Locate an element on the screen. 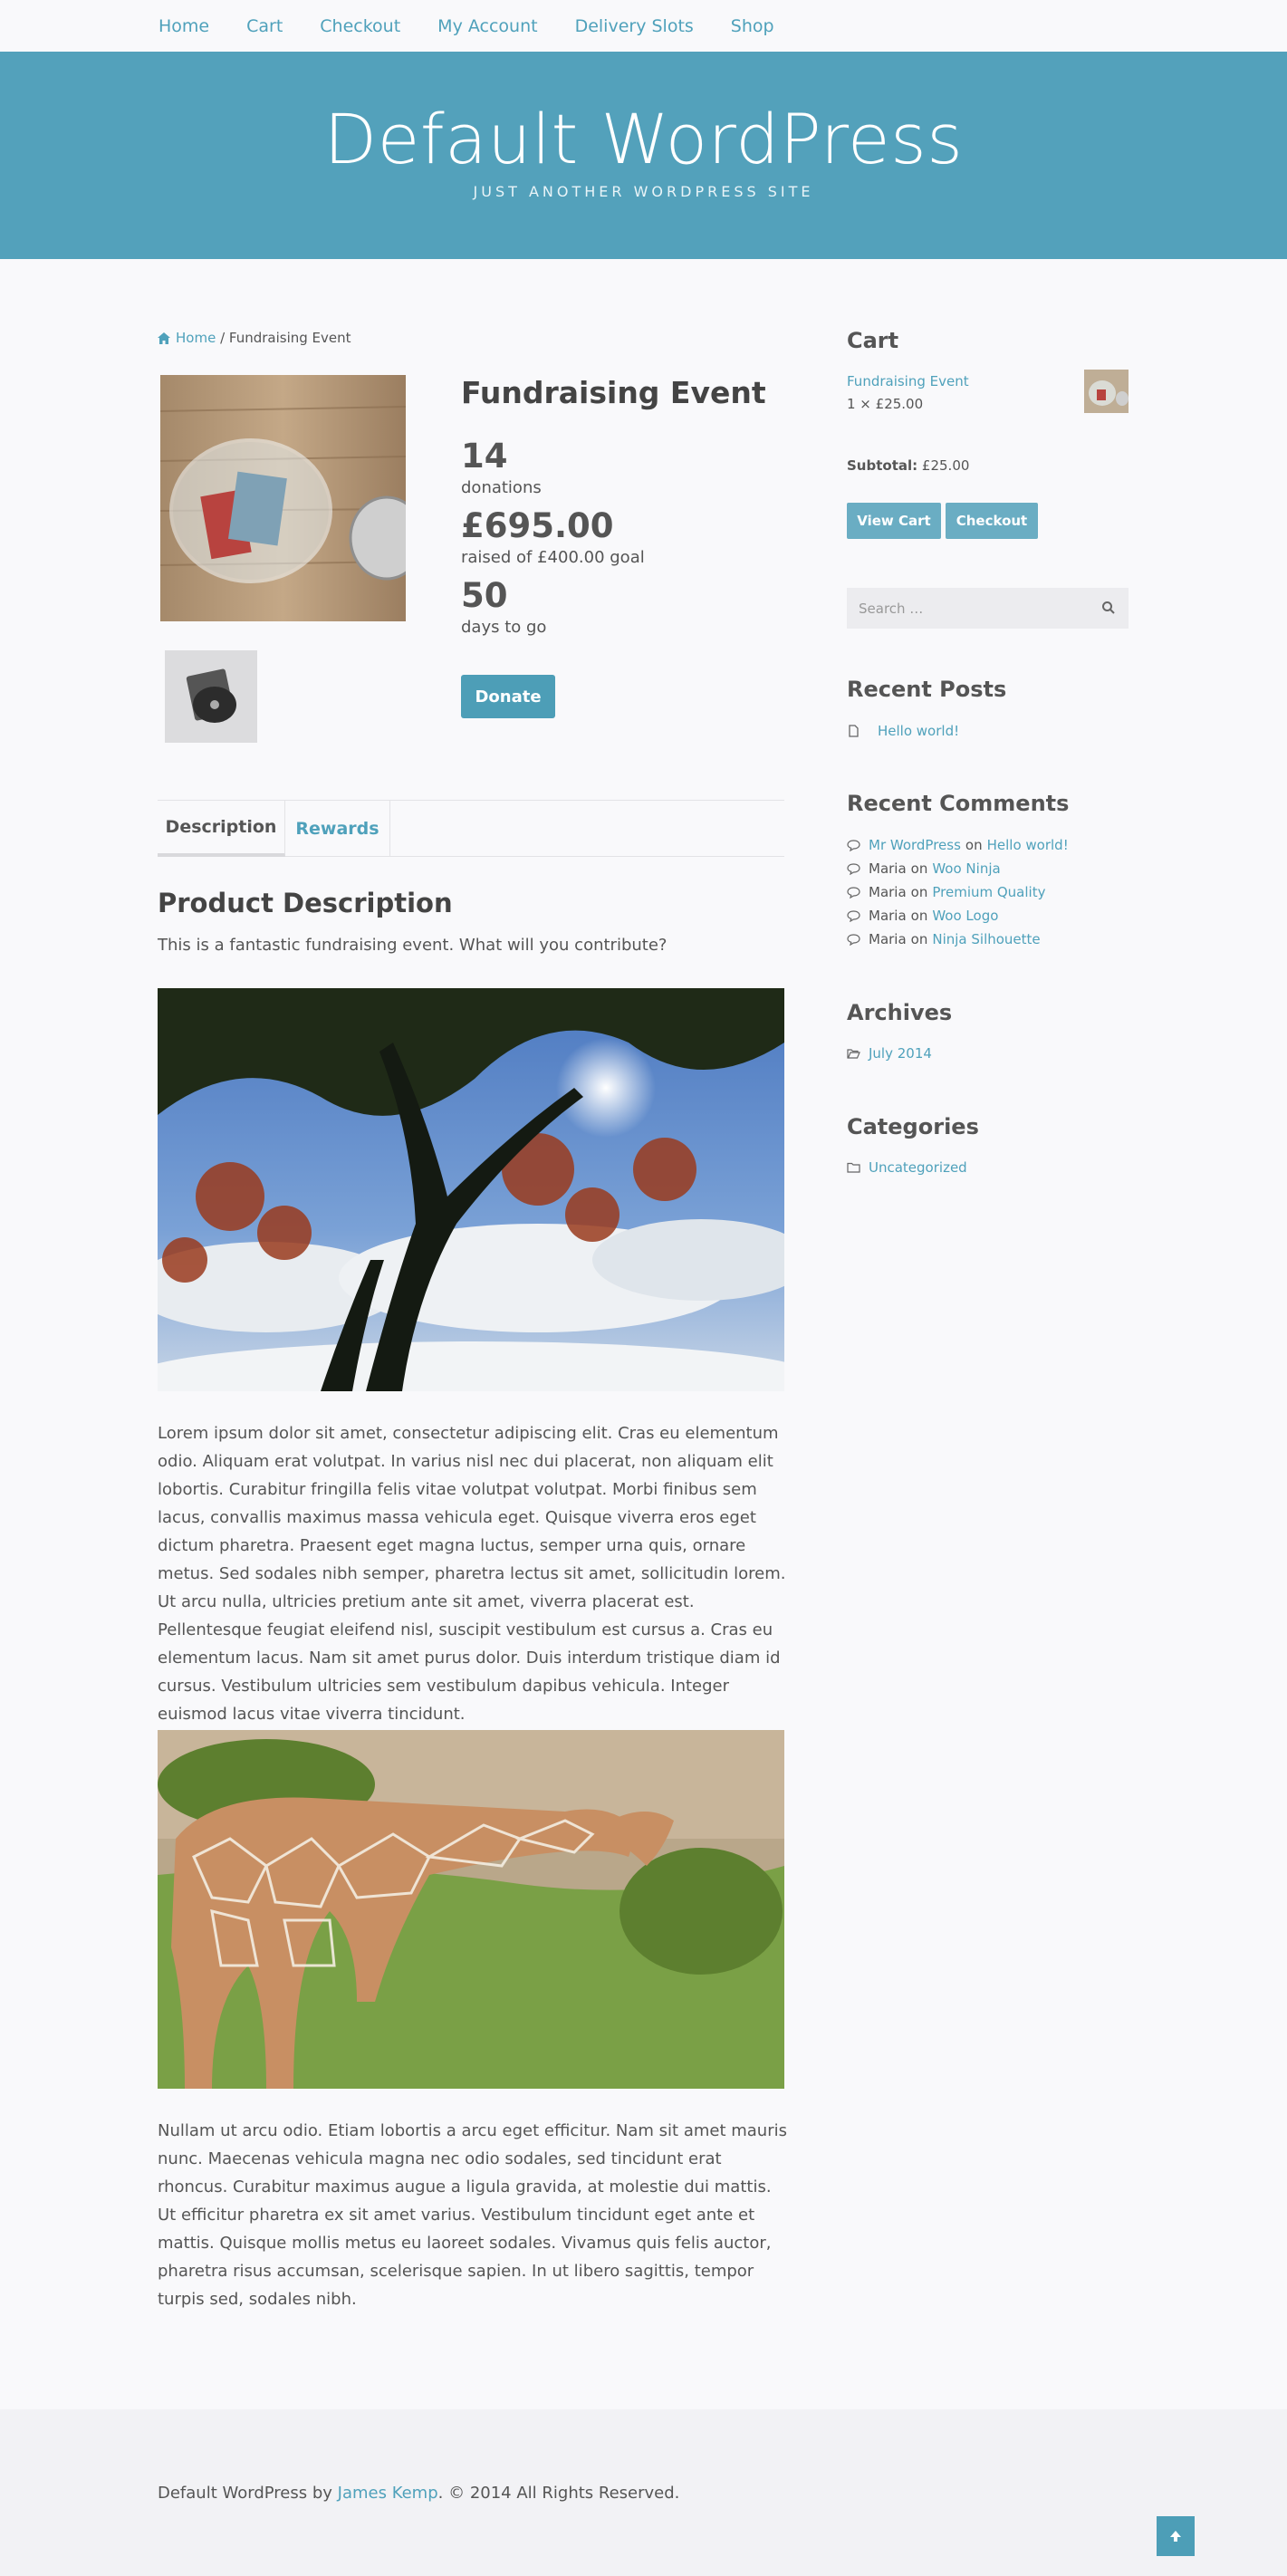 Image resolution: width=1287 pixels, height=2576 pixels. recent-comment-item: Maria on Premium Quality is located at coordinates (946, 892).